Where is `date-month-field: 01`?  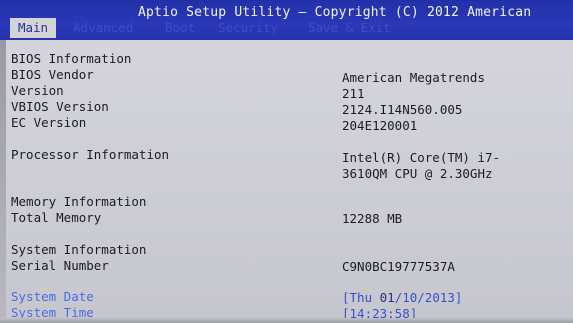
date-month-field: 01 is located at coordinates (387, 297).